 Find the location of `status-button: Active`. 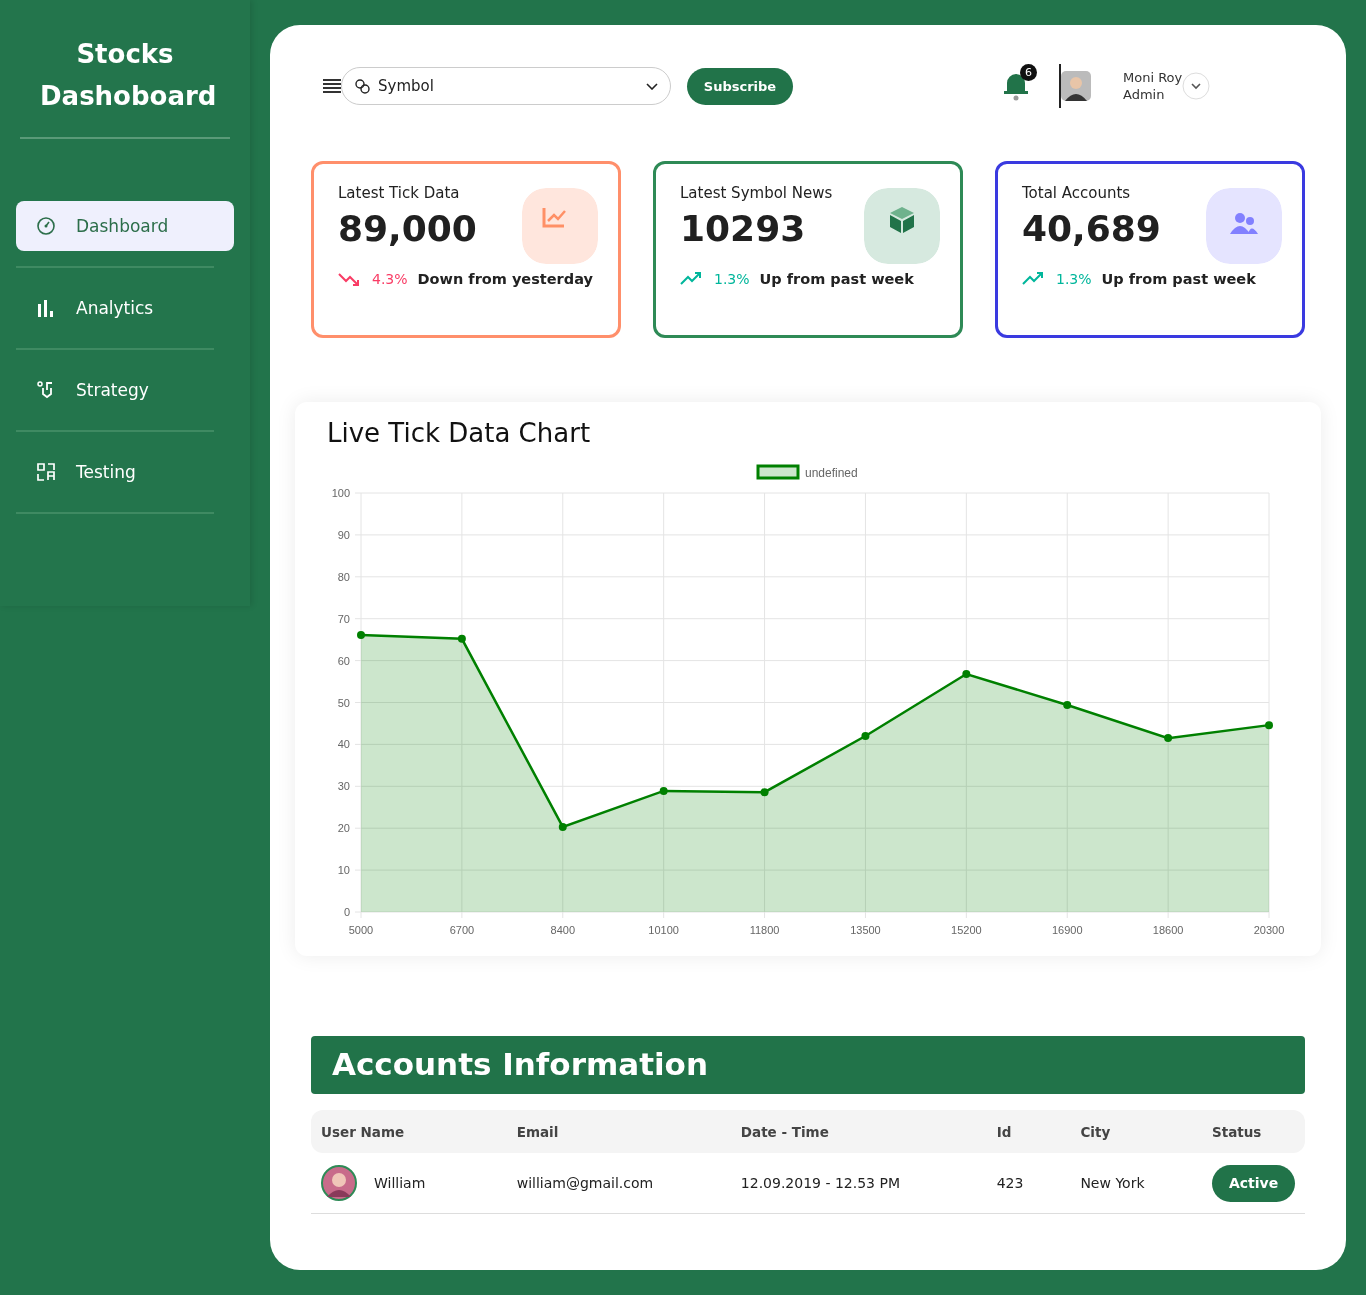

status-button: Active is located at coordinates (1253, 1183).